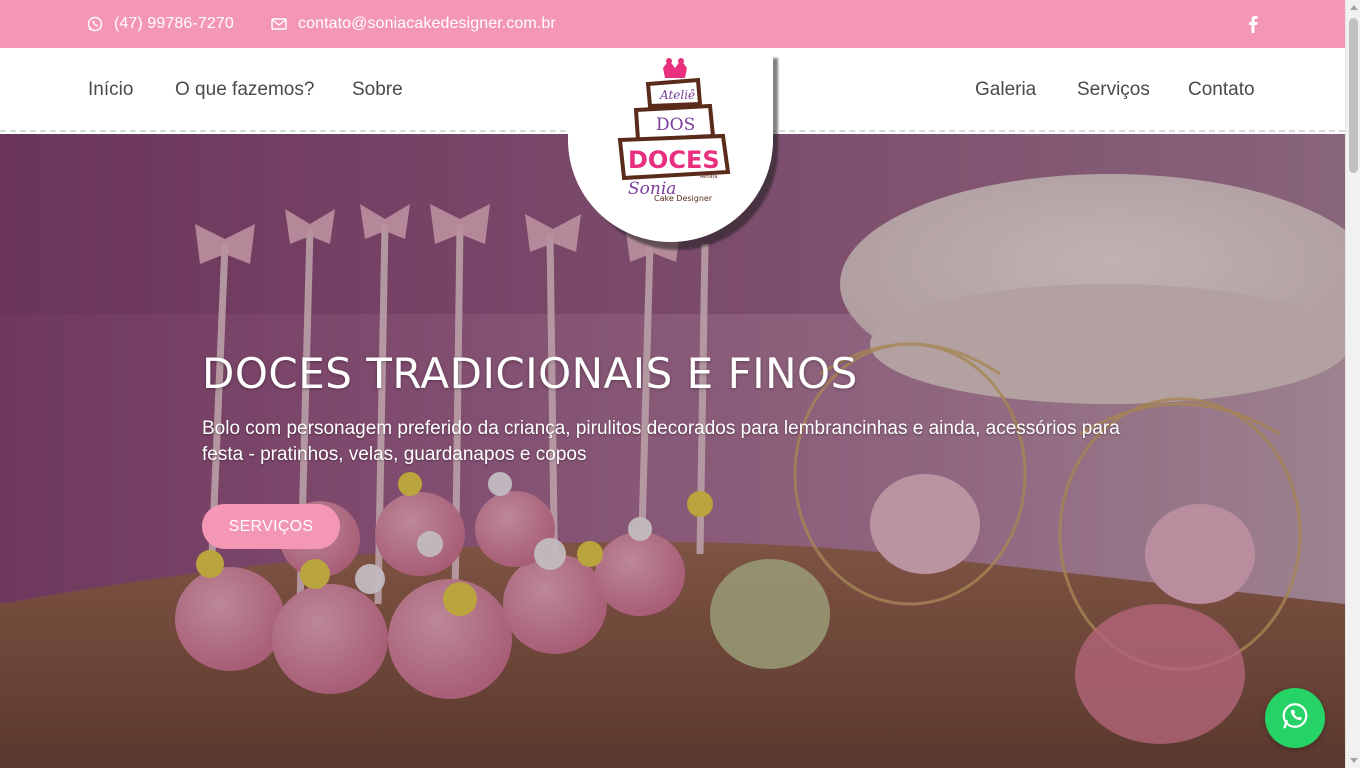  Describe the element at coordinates (530, 373) in the screenshot. I see `hero-title: DOCES TRADICIONAIS E FINOS` at that location.